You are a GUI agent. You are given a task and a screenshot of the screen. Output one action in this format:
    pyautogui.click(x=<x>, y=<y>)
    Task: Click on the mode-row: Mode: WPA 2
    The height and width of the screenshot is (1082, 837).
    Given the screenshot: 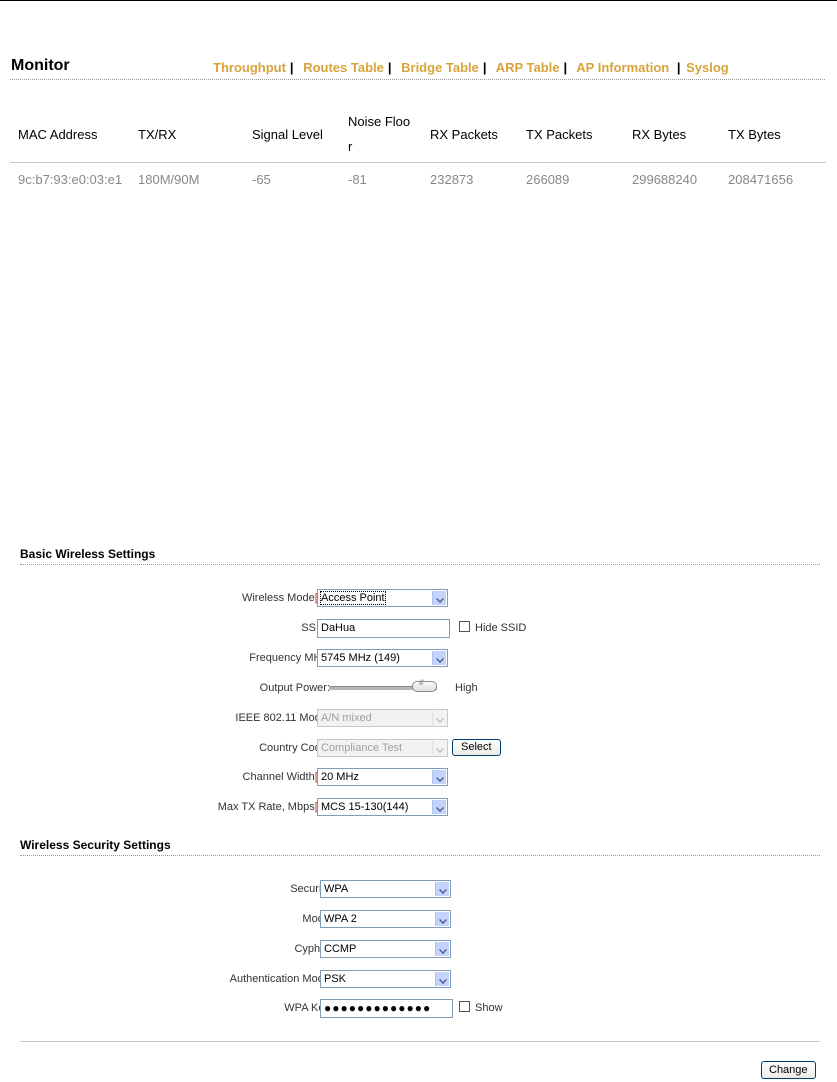 What is the action you would take?
    pyautogui.click(x=420, y=920)
    